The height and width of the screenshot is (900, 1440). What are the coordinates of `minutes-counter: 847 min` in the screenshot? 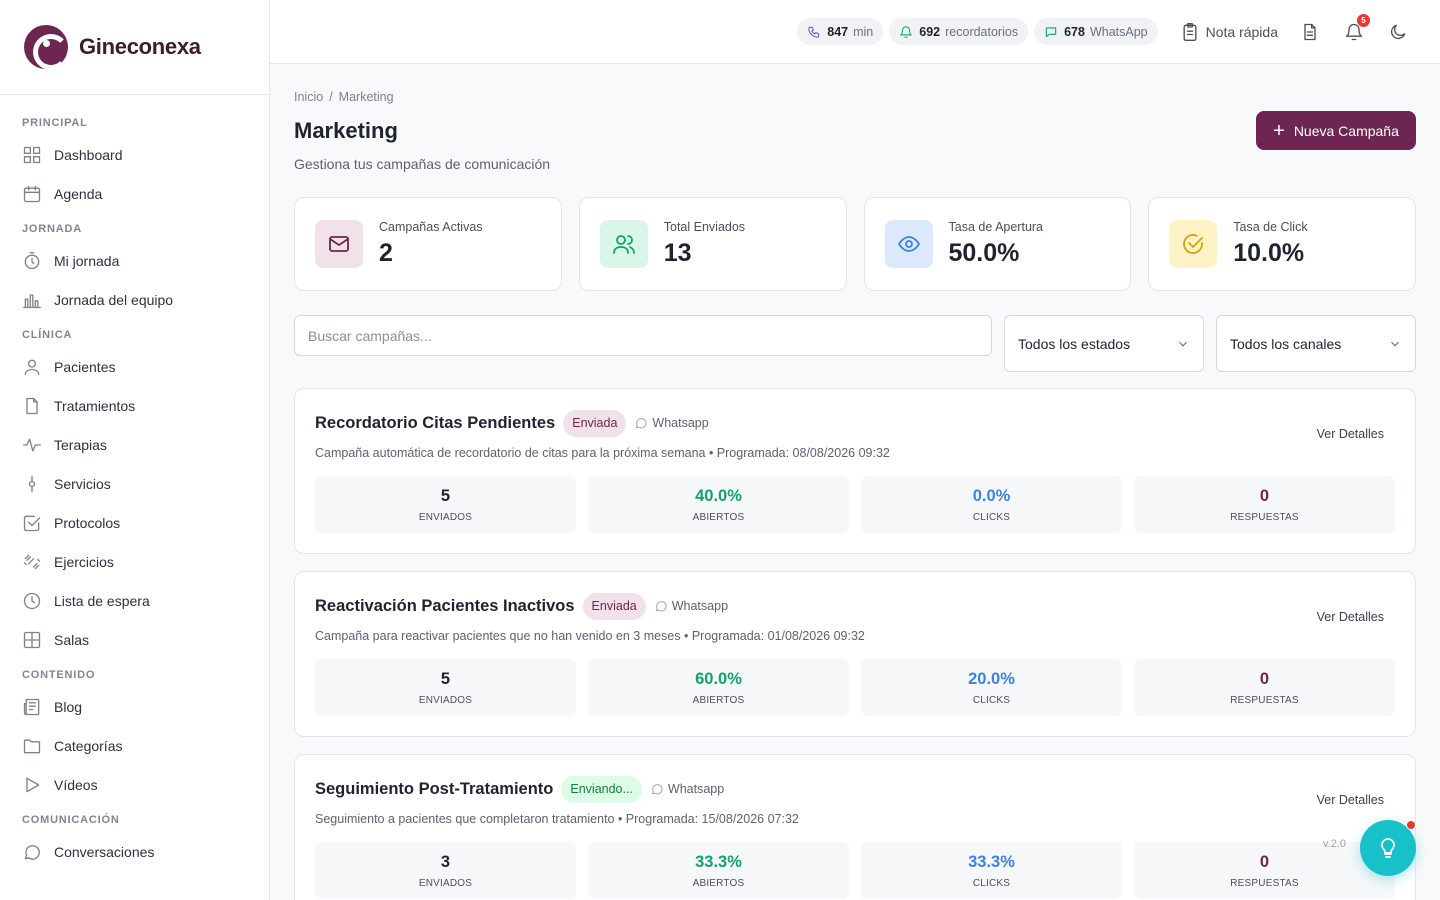 It's located at (840, 31).